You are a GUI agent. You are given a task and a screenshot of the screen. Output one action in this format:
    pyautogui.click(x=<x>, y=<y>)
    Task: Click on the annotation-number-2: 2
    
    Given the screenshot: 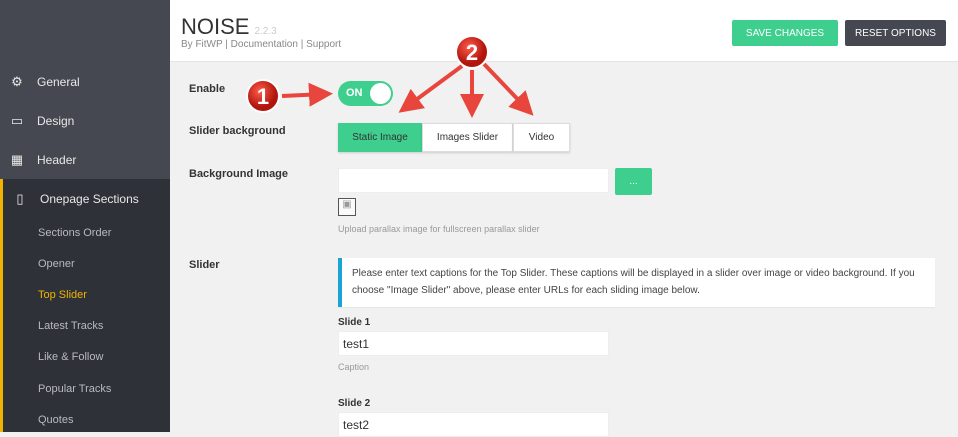 What is the action you would take?
    pyautogui.click(x=472, y=52)
    